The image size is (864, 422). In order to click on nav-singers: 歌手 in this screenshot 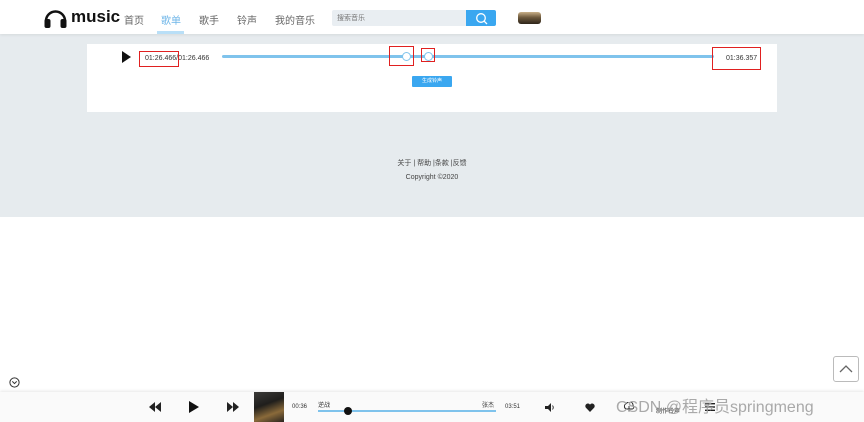, I will do `click(209, 19)`.